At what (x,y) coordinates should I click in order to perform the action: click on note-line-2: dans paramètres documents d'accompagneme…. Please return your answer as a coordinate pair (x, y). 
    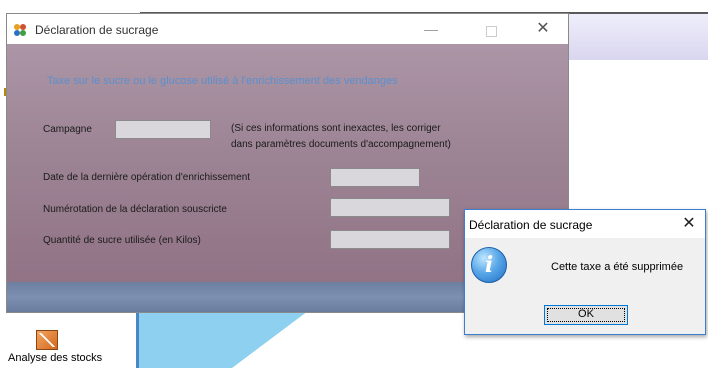
    Looking at the image, I should click on (341, 144).